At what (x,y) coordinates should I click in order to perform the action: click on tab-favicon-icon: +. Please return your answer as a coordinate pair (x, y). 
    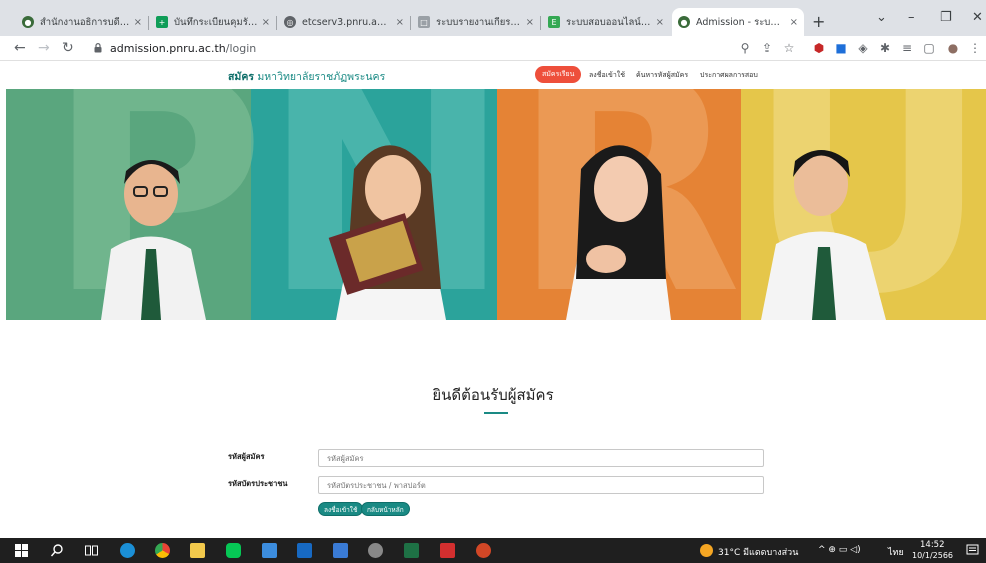
    Looking at the image, I should click on (162, 22).